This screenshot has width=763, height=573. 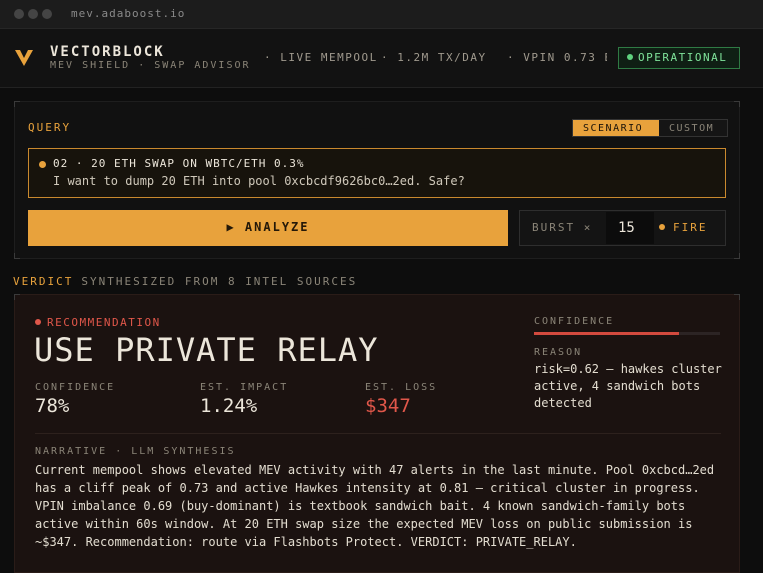 What do you see at coordinates (219, 281) in the screenshot?
I see `verdict-sources: SYNTHESIZED FROM 8 INTEL SOURCES` at bounding box center [219, 281].